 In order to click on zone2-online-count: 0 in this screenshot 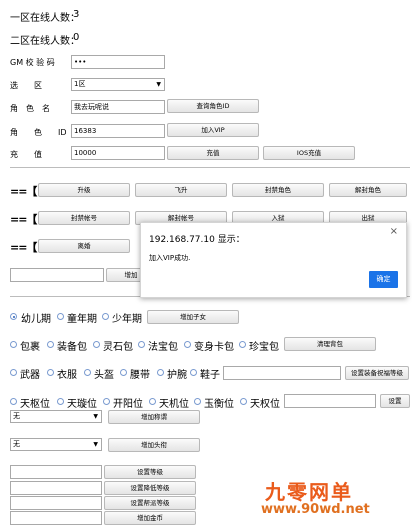, I will do `click(76, 37)`.